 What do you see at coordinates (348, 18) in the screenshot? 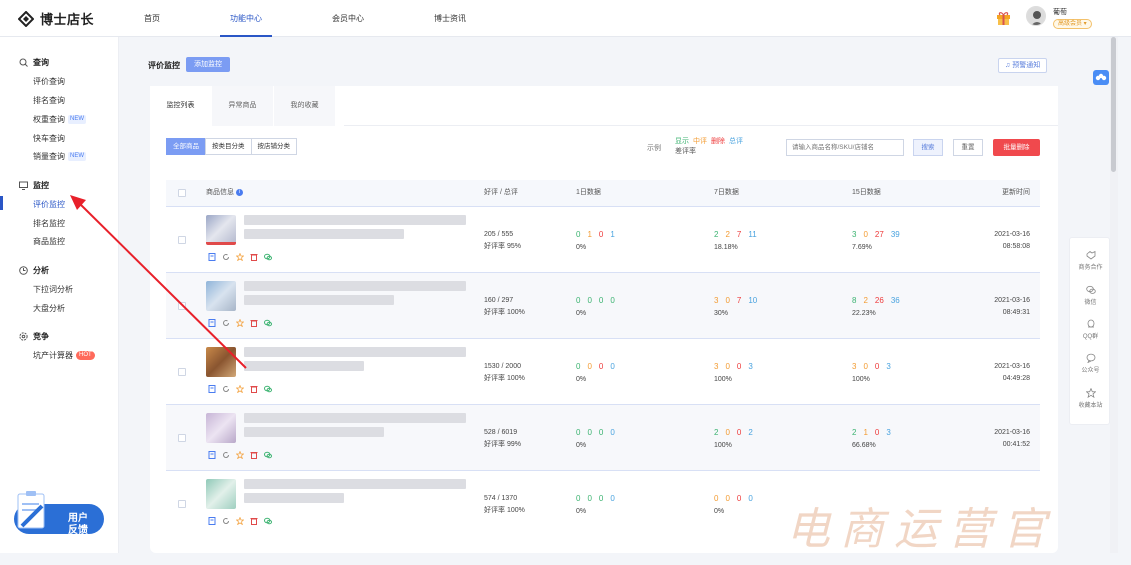
I see `nav-membership: 会员中心` at bounding box center [348, 18].